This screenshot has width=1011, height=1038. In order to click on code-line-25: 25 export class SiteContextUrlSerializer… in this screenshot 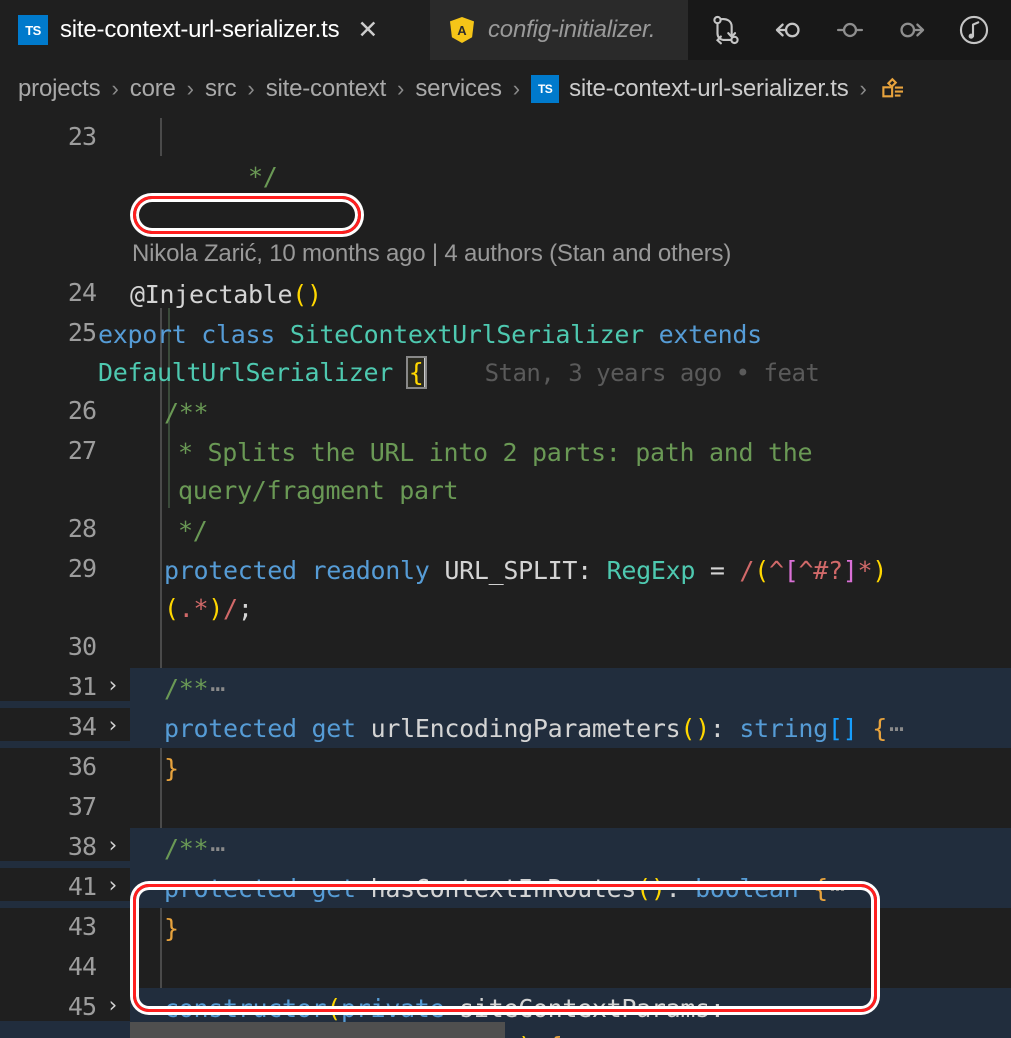, I will do `click(505, 353)`.